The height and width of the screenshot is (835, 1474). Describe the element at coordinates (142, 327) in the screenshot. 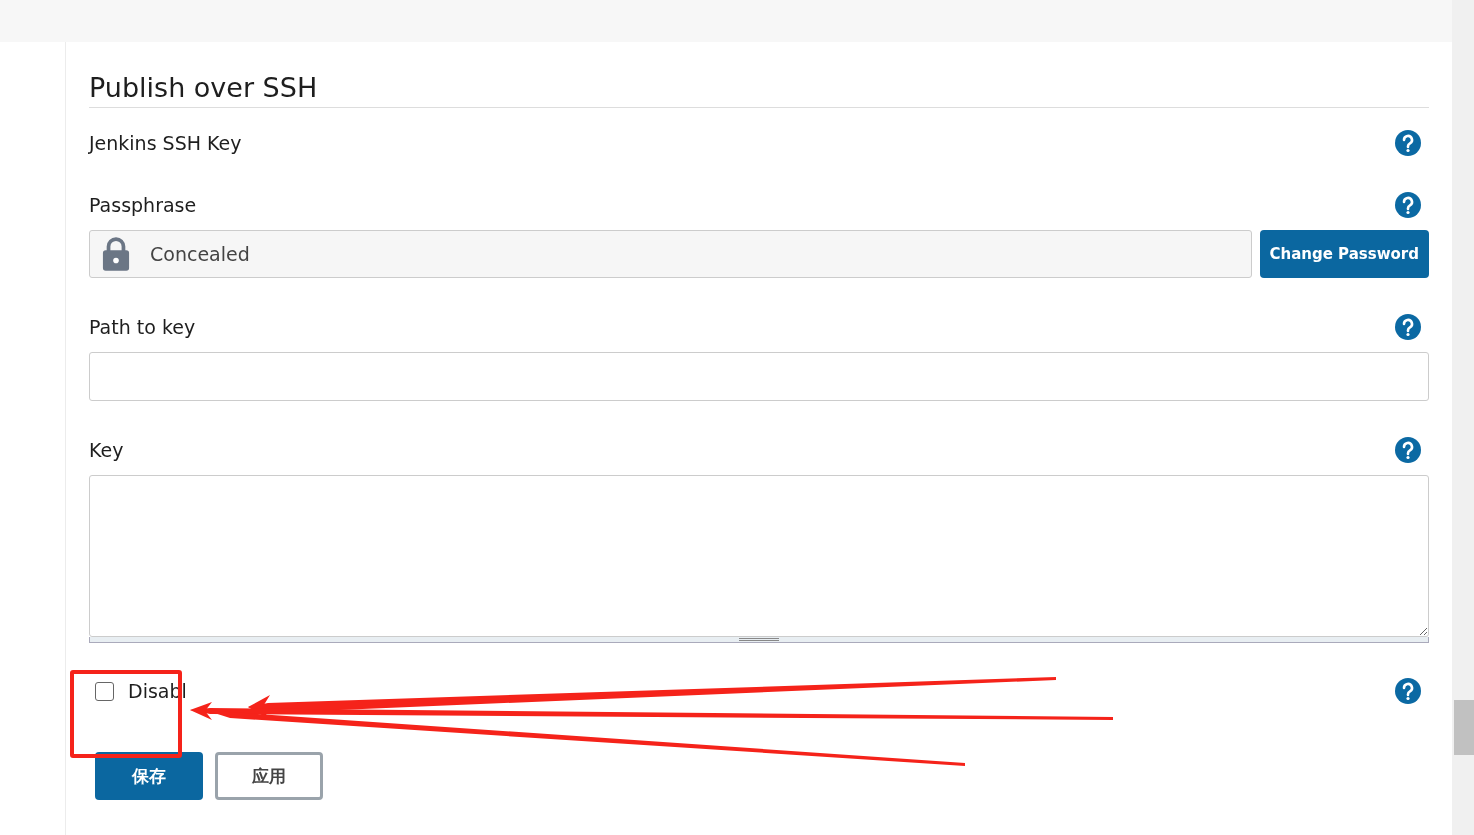

I see `field-label: Path to key` at that location.